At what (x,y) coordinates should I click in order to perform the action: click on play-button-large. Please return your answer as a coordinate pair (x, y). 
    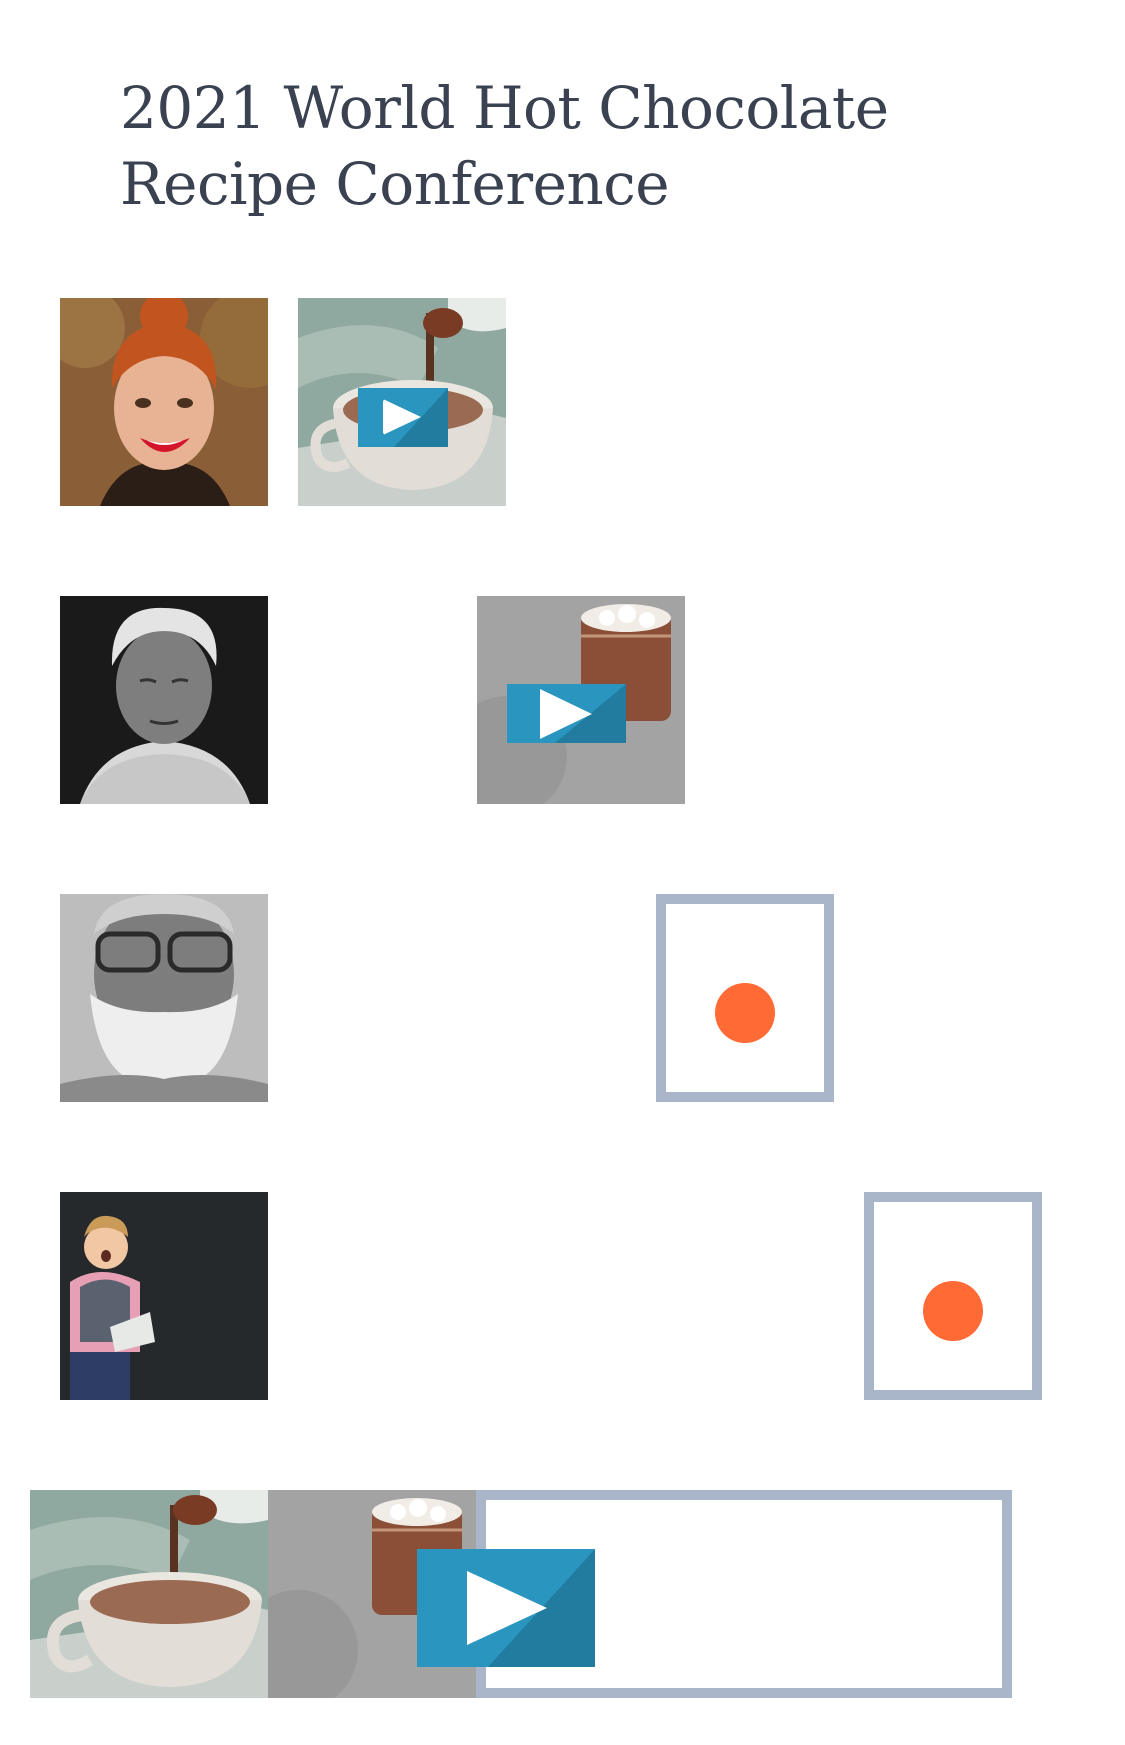
    Looking at the image, I should click on (506, 1608).